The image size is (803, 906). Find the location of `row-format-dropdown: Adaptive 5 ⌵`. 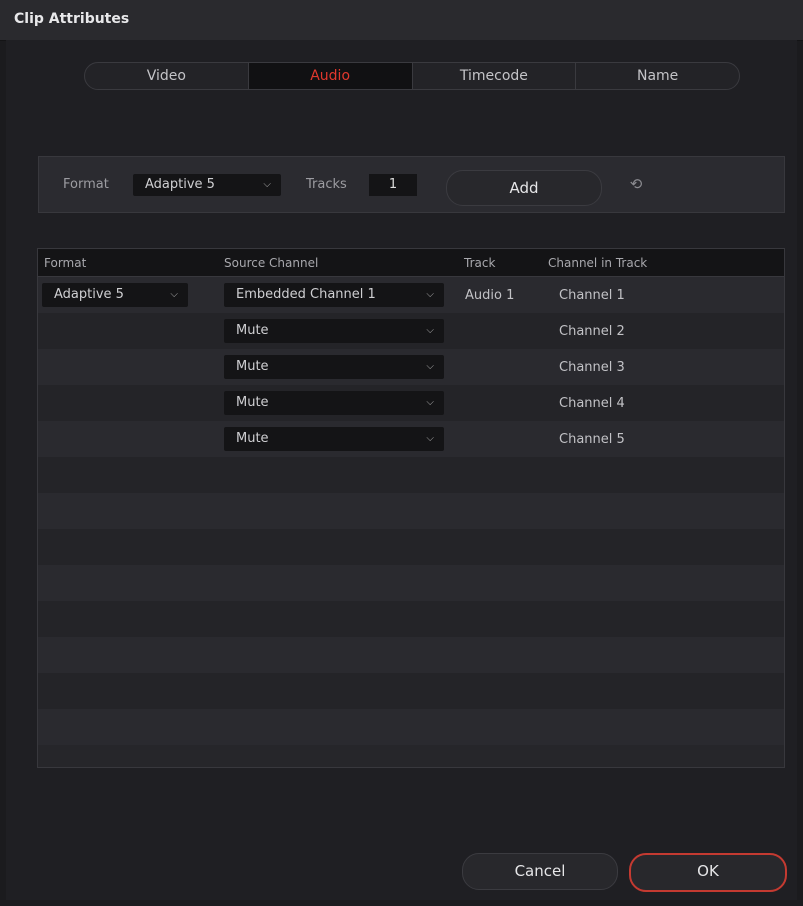

row-format-dropdown: Adaptive 5 ⌵ is located at coordinates (115, 295).